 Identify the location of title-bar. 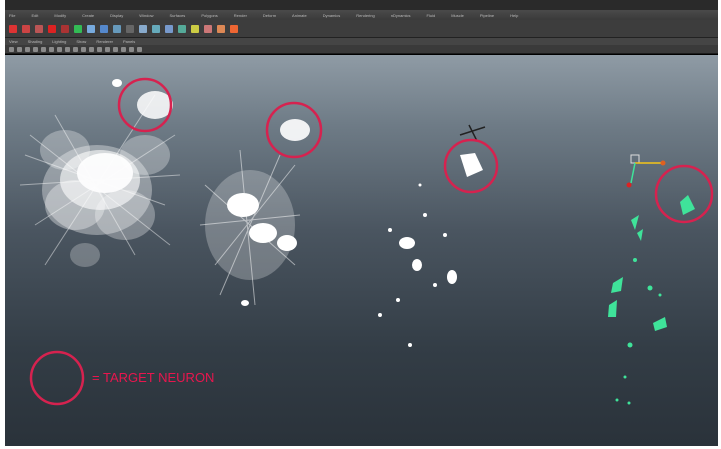
(361, 5).